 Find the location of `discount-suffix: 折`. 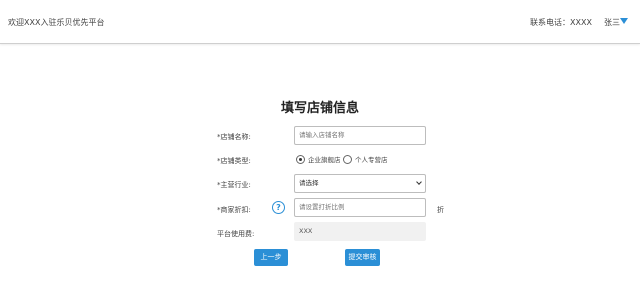

discount-suffix: 折 is located at coordinates (440, 210).